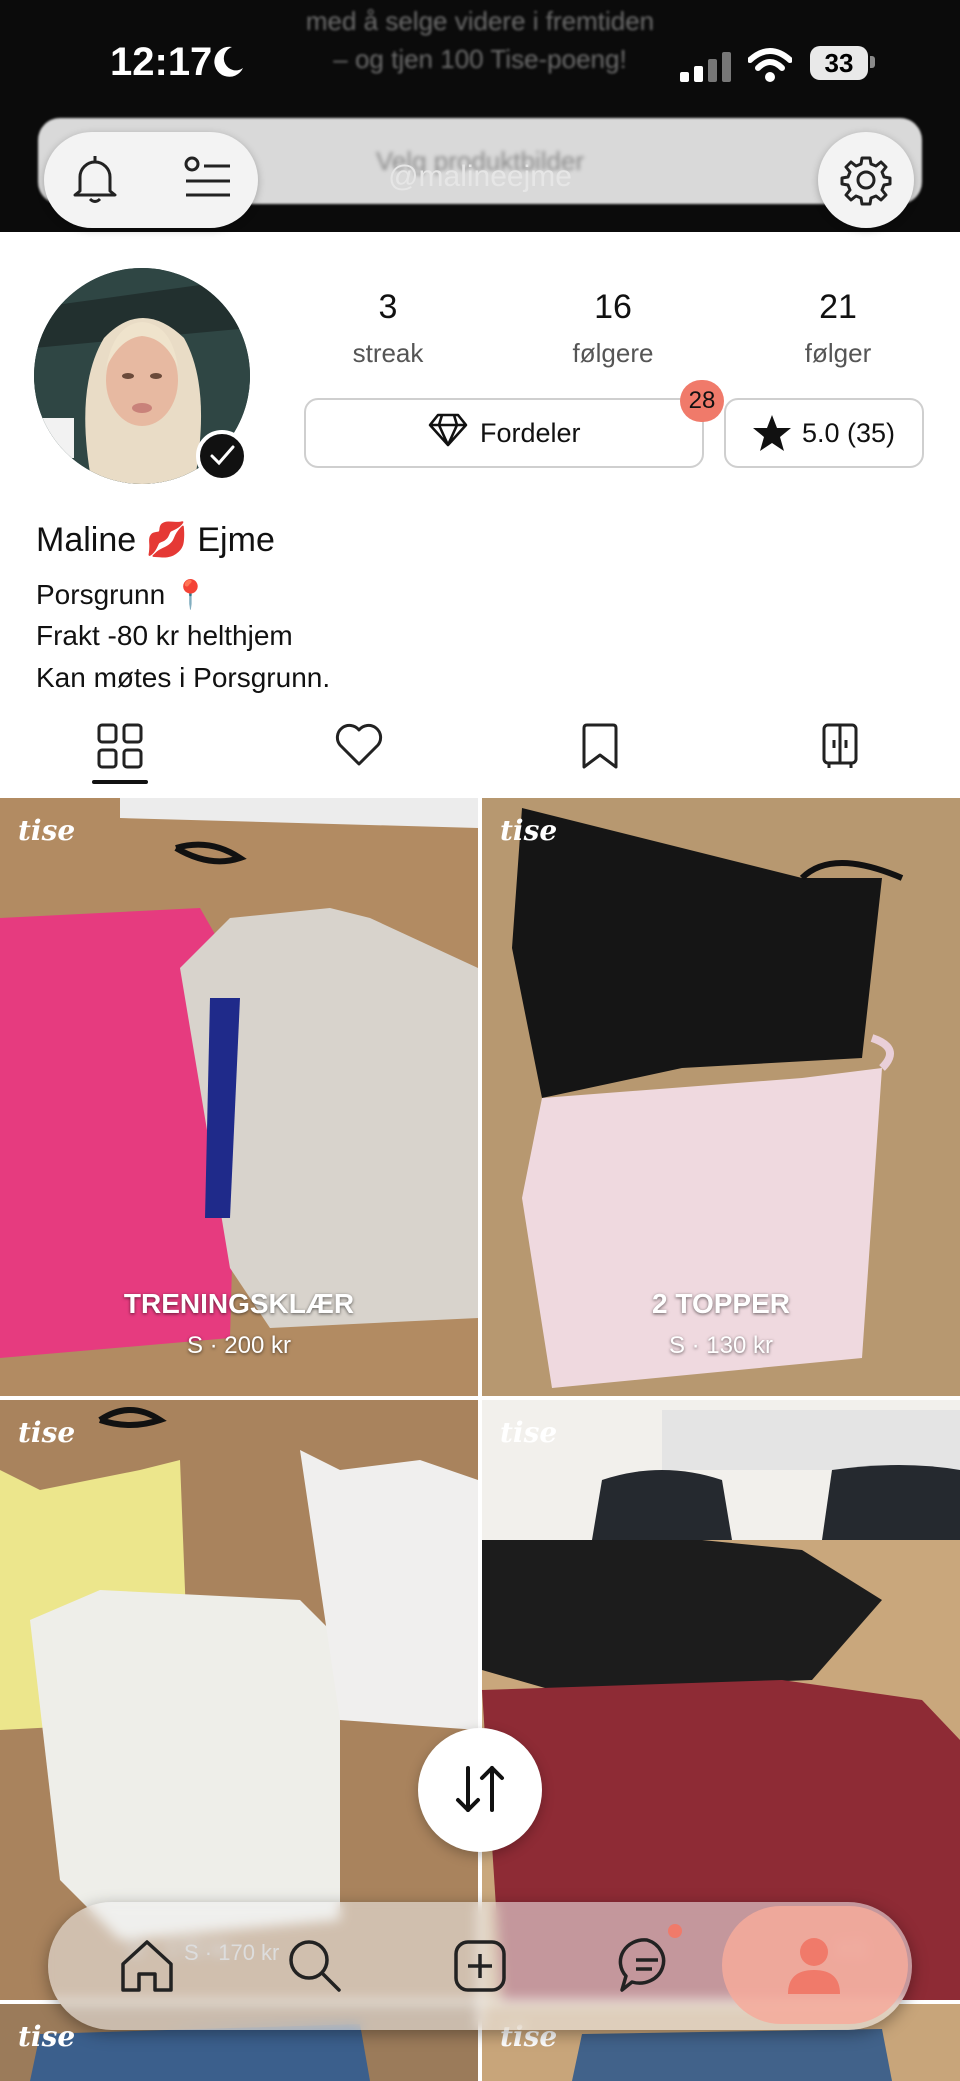 This screenshot has height=2081, width=960. I want to click on tab-grid-icon, so click(120, 746).